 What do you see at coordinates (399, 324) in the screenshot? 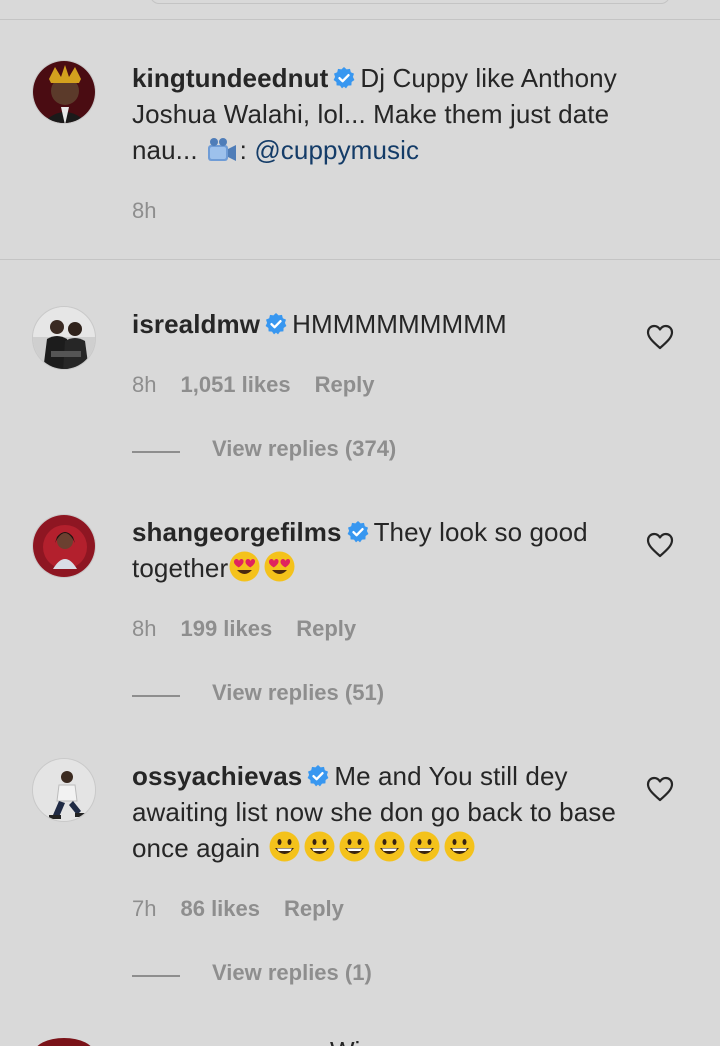
I see `comment-body: HMMMMMMMMM` at bounding box center [399, 324].